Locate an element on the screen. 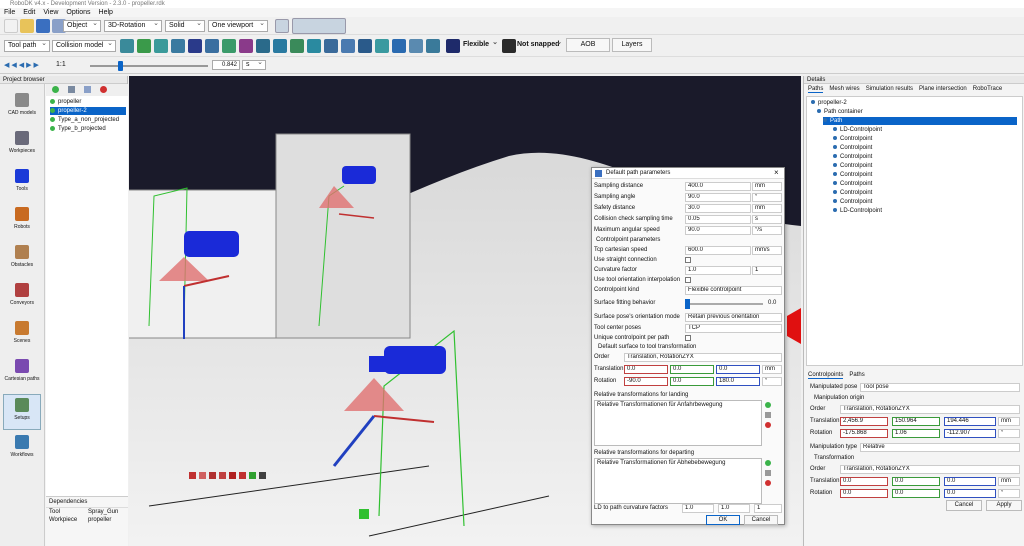 The image size is (1024, 546). tool-orientation-checkbox is located at coordinates (688, 280).